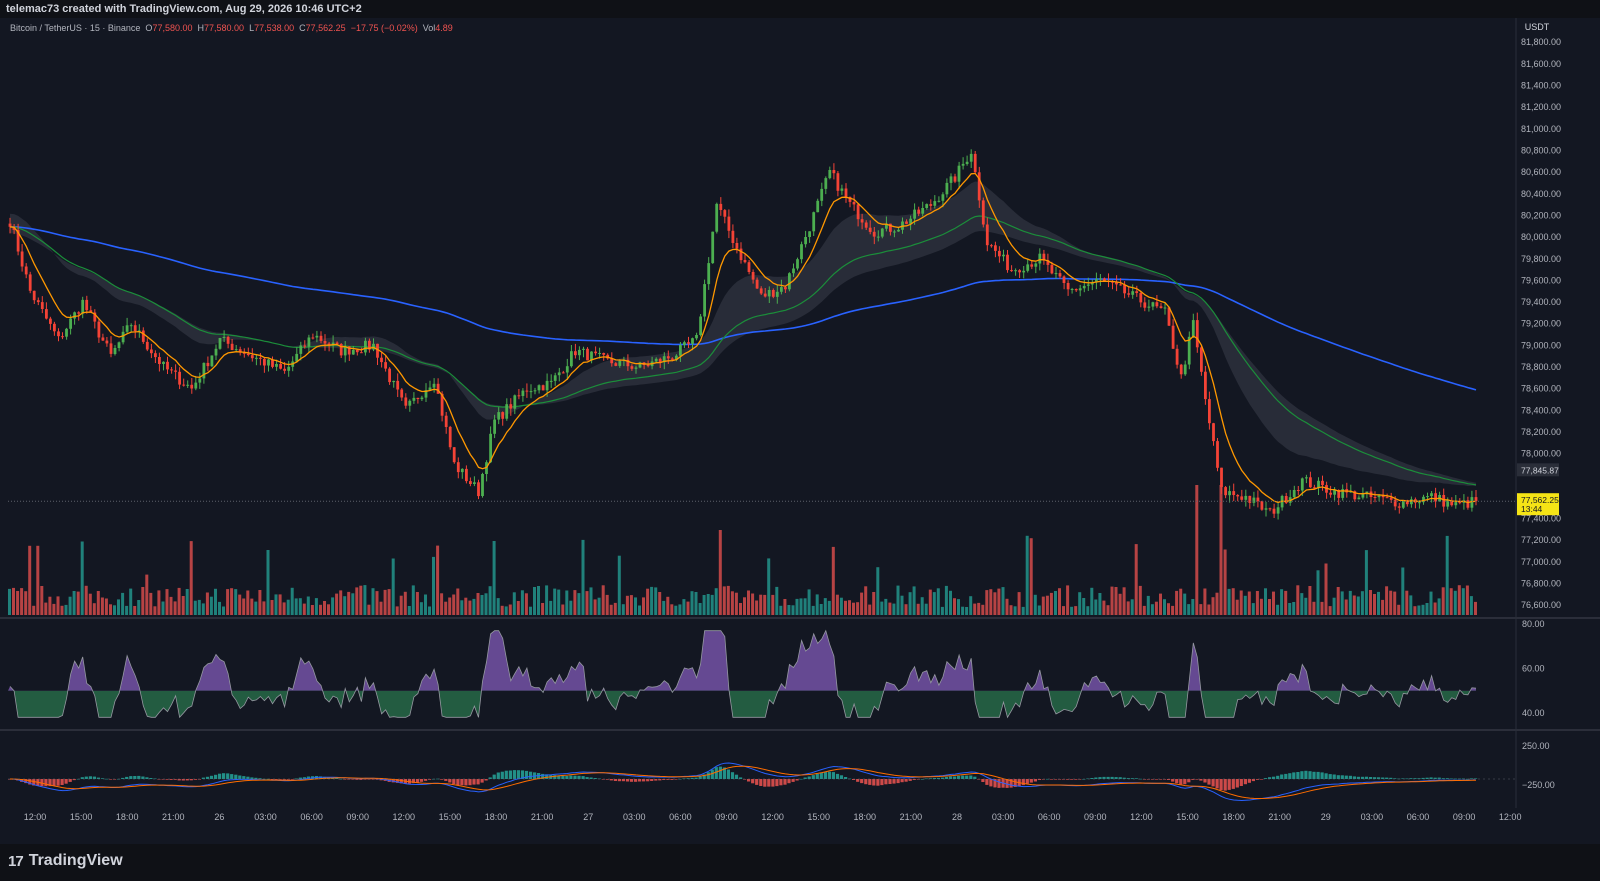  What do you see at coordinates (1541, 410) in the screenshot?
I see `price-tick-label: 78,400.00` at bounding box center [1541, 410].